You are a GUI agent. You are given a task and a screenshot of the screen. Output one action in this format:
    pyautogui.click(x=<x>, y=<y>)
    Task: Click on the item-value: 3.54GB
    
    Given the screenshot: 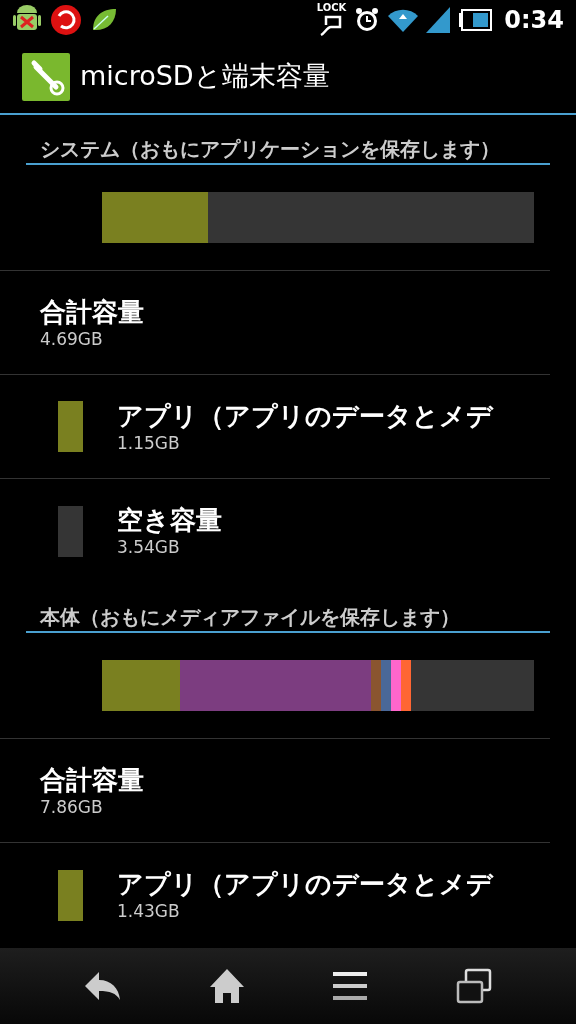 What is the action you would take?
    pyautogui.click(x=149, y=547)
    